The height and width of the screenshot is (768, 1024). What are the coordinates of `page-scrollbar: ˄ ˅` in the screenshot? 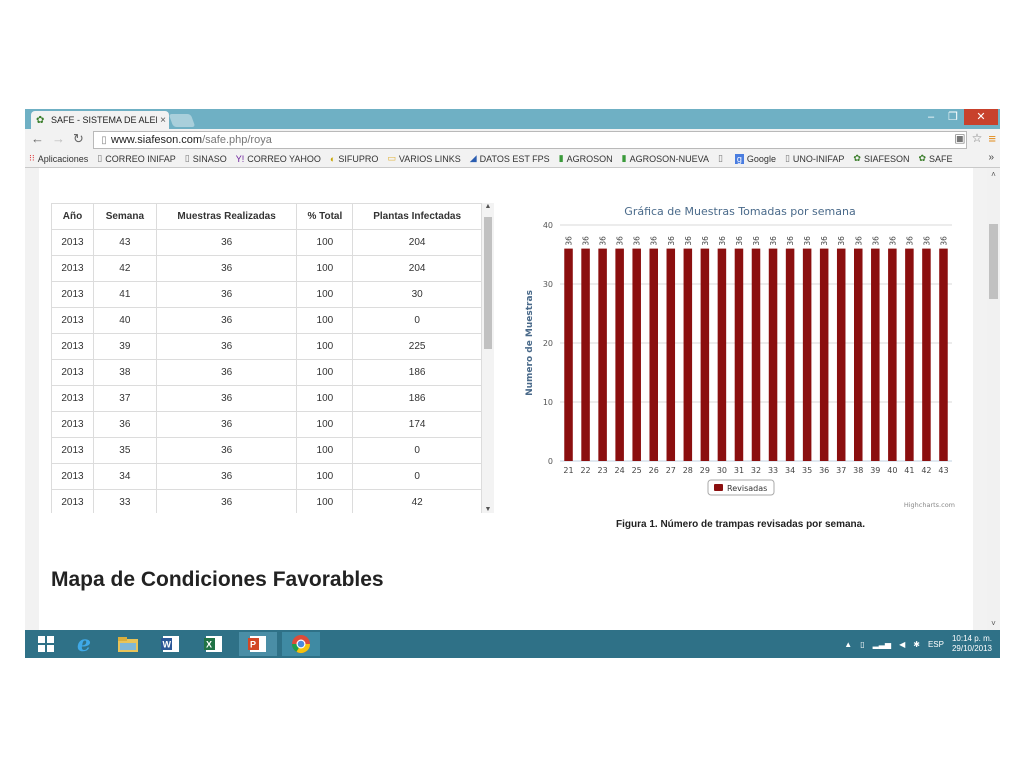 It's located at (993, 399).